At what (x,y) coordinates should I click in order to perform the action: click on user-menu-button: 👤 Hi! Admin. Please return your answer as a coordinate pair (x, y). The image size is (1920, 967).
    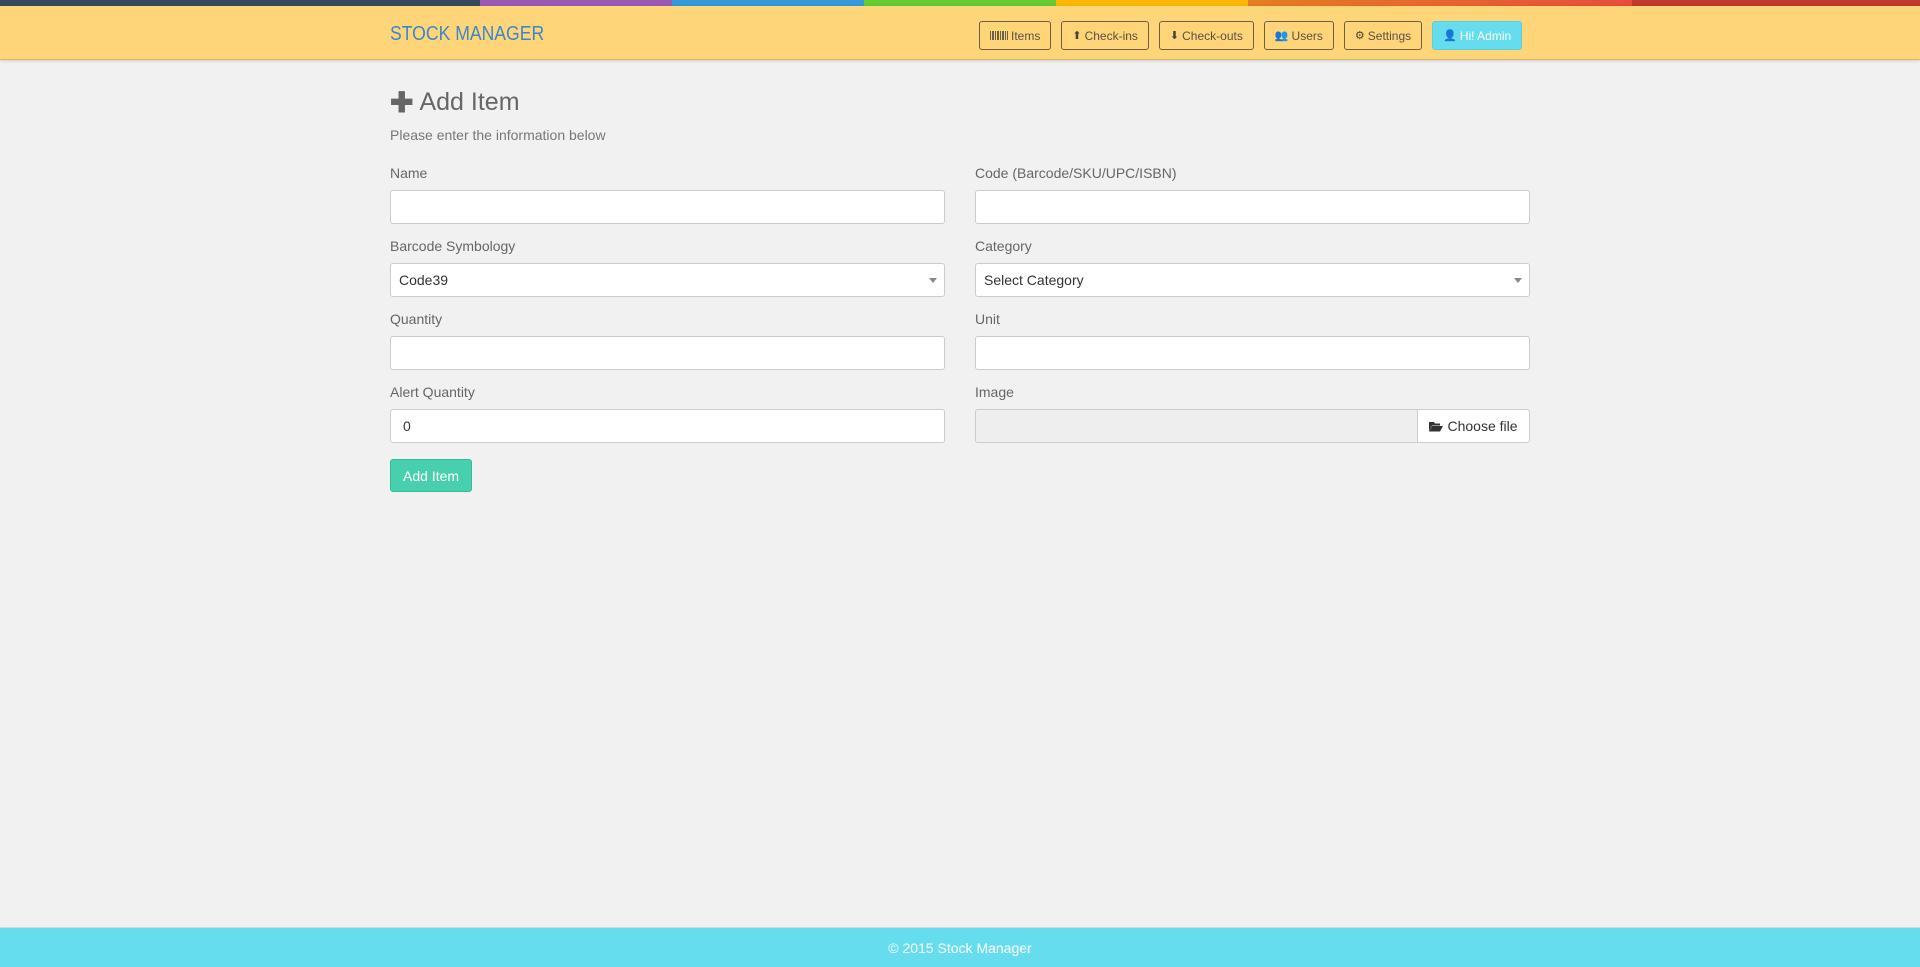
    Looking at the image, I should click on (1477, 35).